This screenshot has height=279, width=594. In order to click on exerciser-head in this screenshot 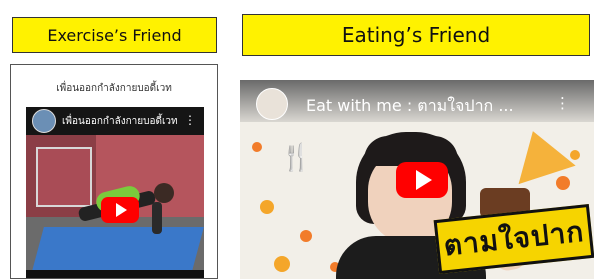, I will do `click(164, 193)`.